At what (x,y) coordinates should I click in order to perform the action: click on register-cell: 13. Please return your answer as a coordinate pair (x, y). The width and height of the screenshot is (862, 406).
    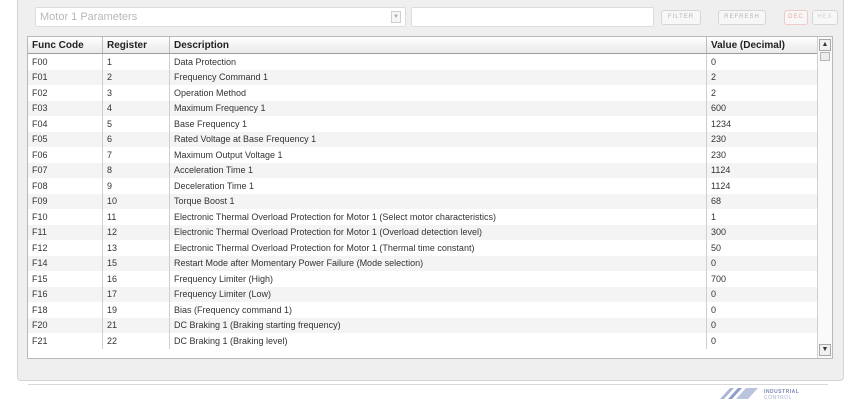
    Looking at the image, I should click on (136, 248).